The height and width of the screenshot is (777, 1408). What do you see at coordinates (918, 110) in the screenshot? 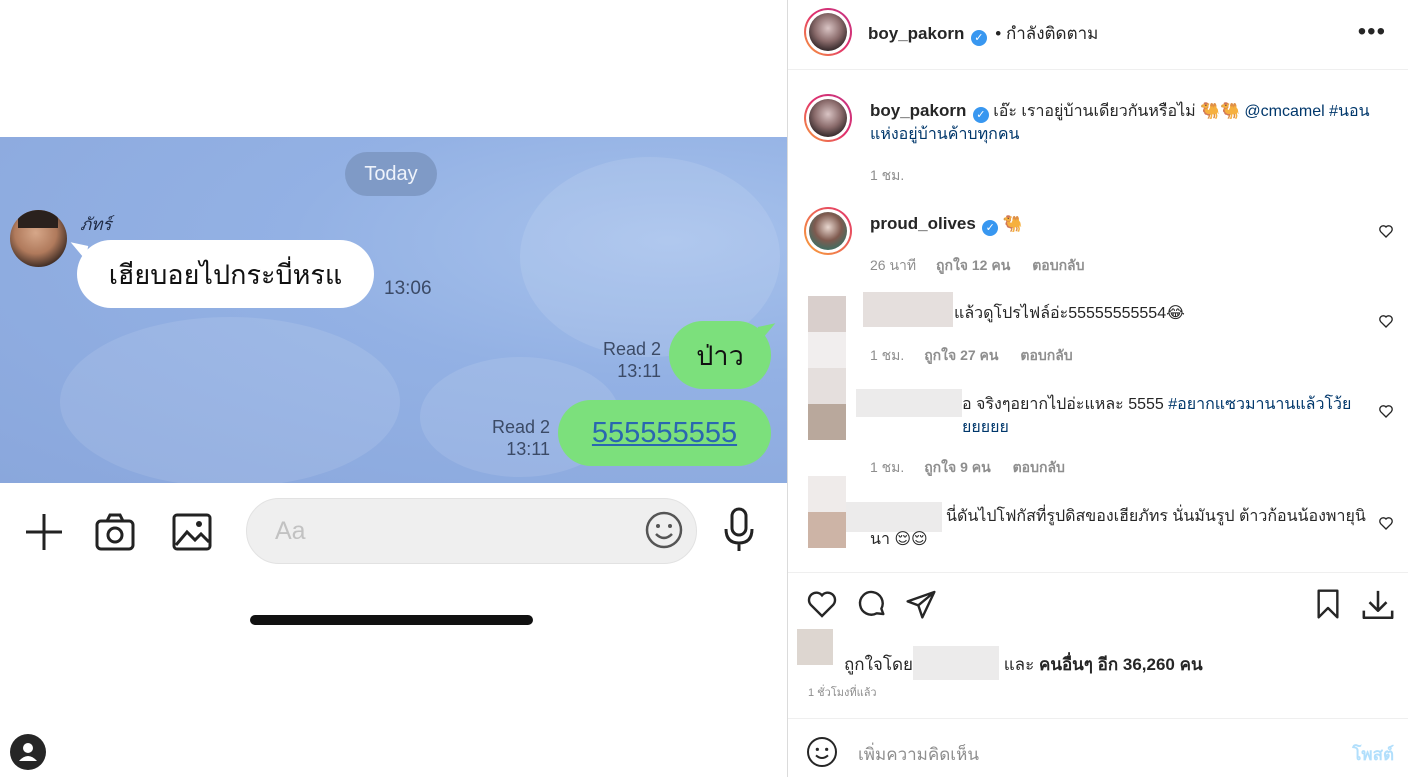
I see `caption-username: boy_pakorn` at bounding box center [918, 110].